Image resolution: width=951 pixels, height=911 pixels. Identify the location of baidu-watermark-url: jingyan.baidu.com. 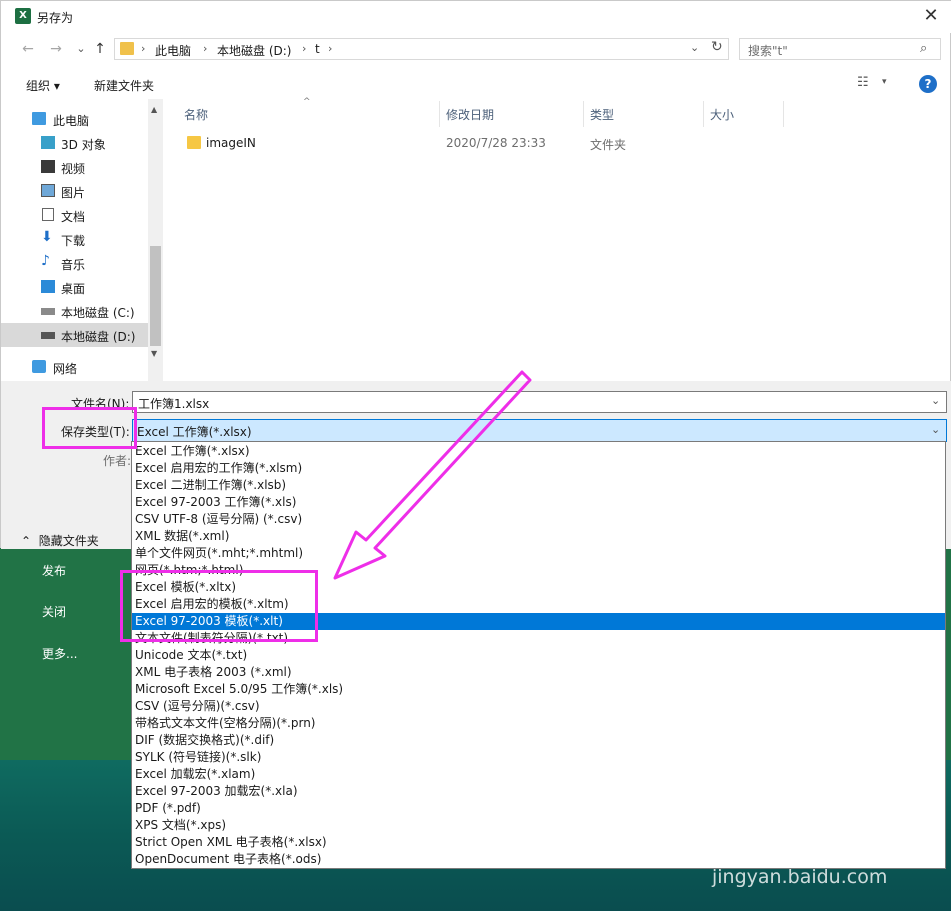
(800, 877).